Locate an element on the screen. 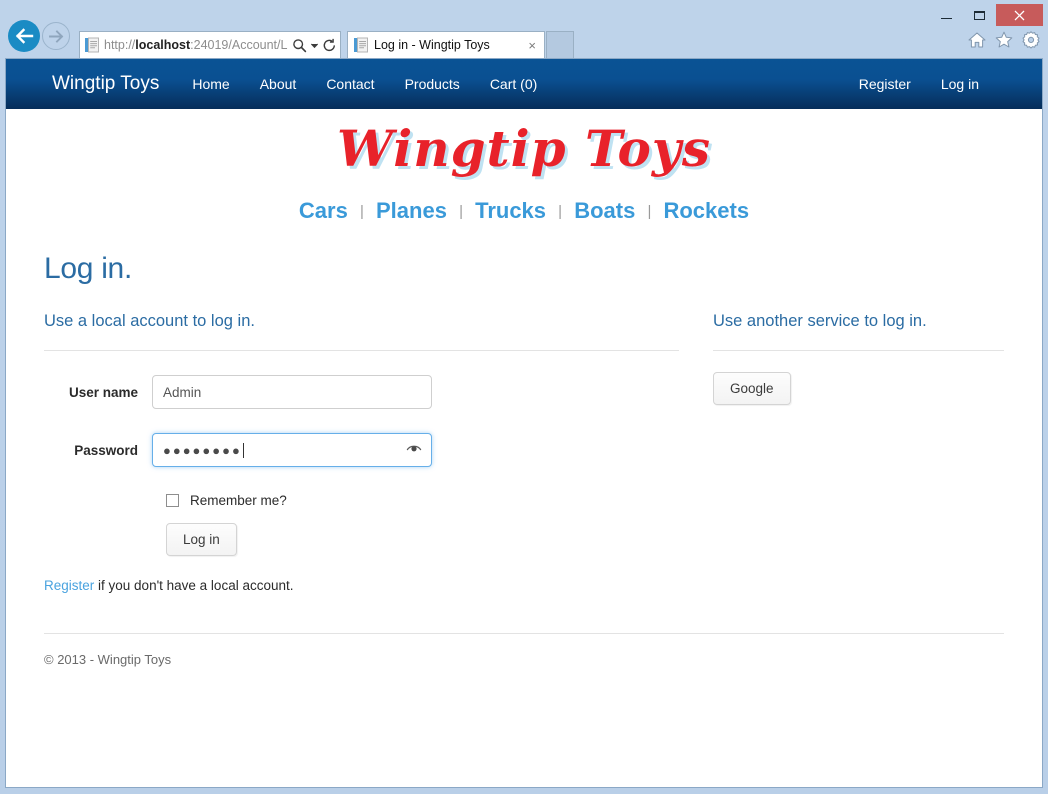 The height and width of the screenshot is (794, 1048). chevron-down-icon is located at coordinates (314, 45).